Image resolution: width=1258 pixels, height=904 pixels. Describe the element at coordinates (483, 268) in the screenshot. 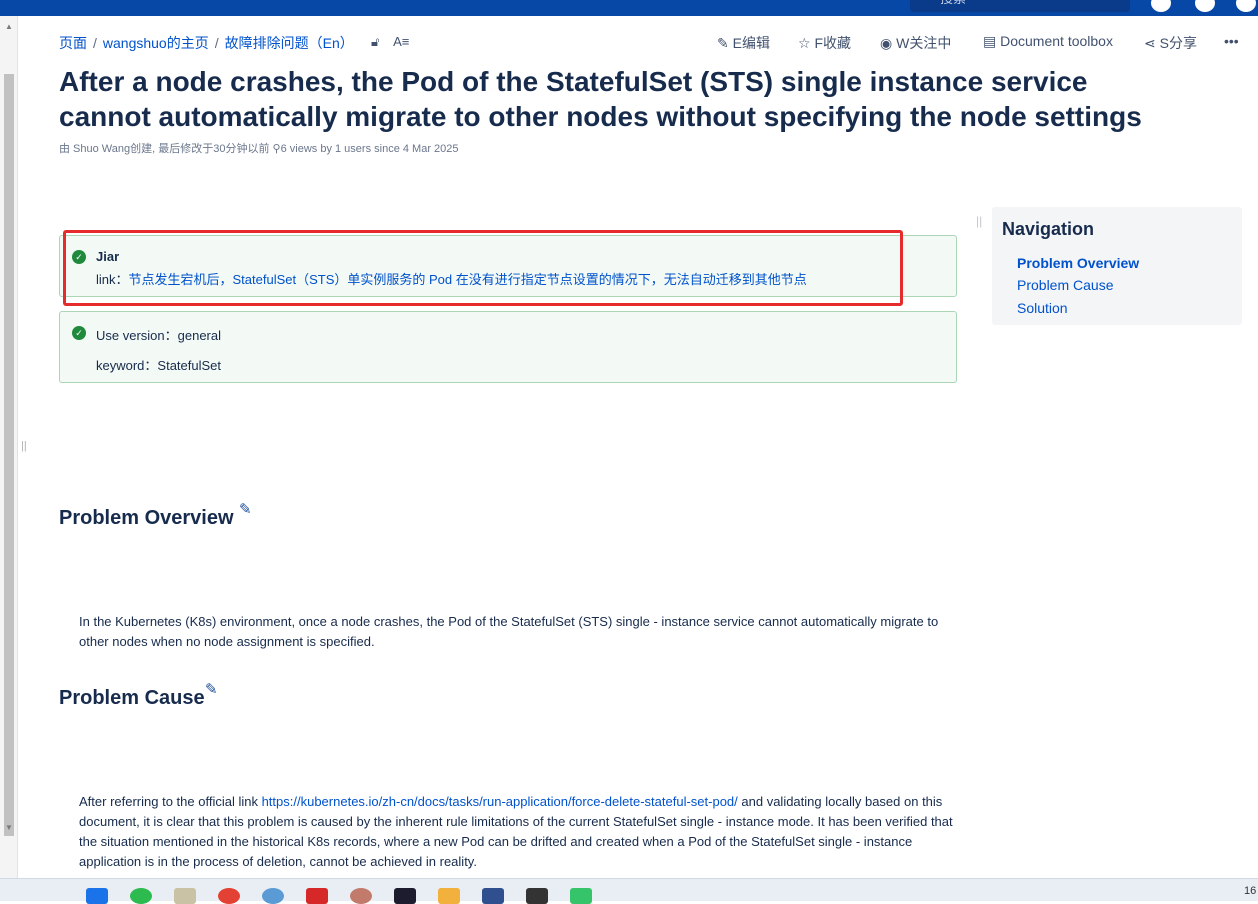

I see `red-highlight-box` at that location.